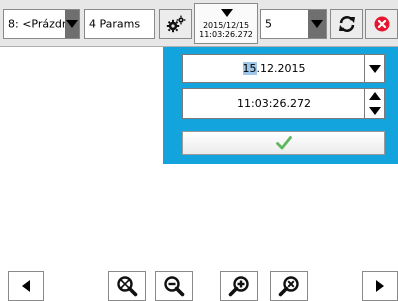  Describe the element at coordinates (268, 24) in the screenshot. I see `count-select-value: 5` at that location.